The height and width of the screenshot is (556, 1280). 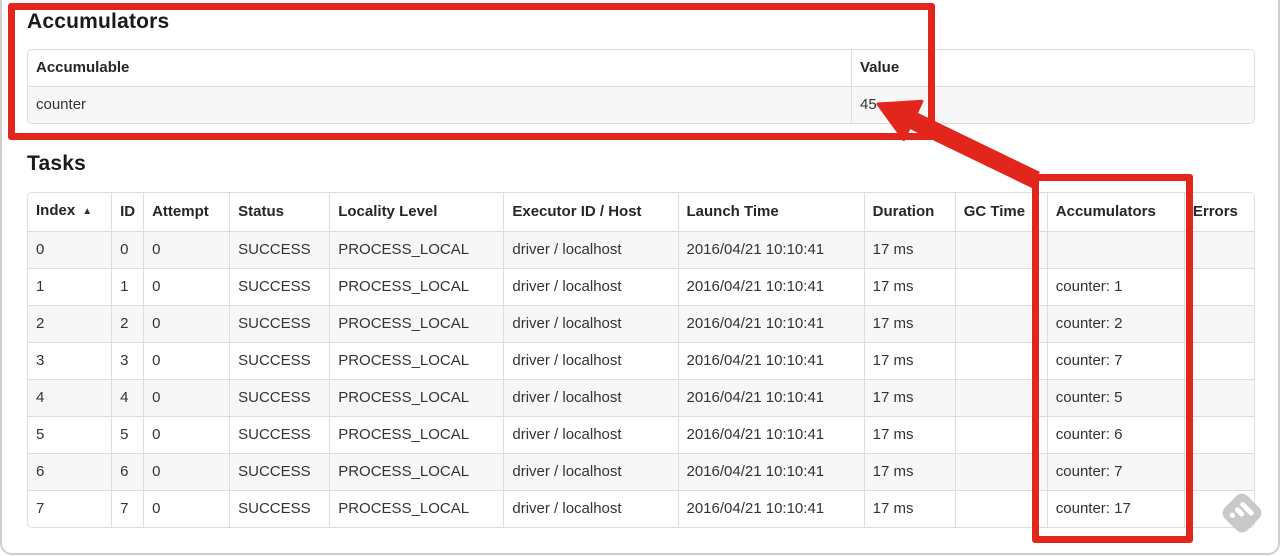 What do you see at coordinates (261, 211) in the screenshot?
I see `column-label: Status` at bounding box center [261, 211].